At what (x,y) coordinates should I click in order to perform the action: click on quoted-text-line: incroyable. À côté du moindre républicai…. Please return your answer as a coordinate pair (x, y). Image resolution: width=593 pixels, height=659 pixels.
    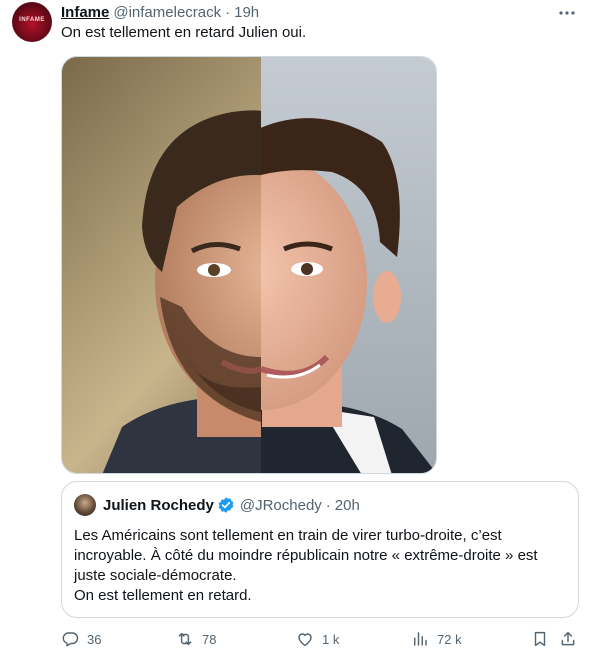
    Looking at the image, I should click on (306, 555).